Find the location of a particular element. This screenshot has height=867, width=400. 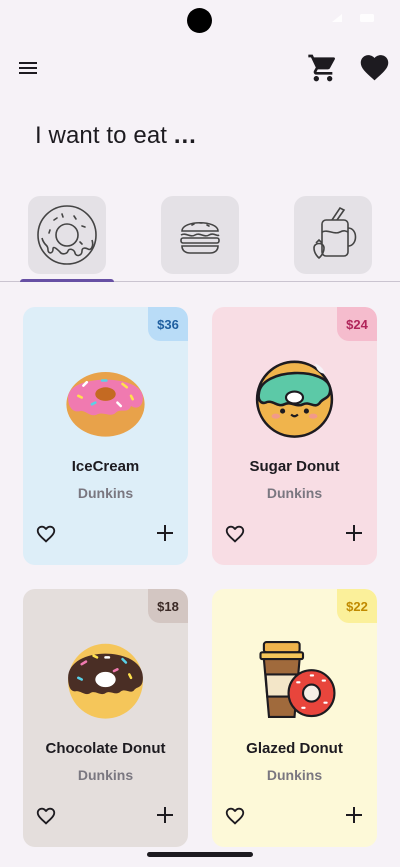

headline-text: I want to eat is located at coordinates (101, 135).